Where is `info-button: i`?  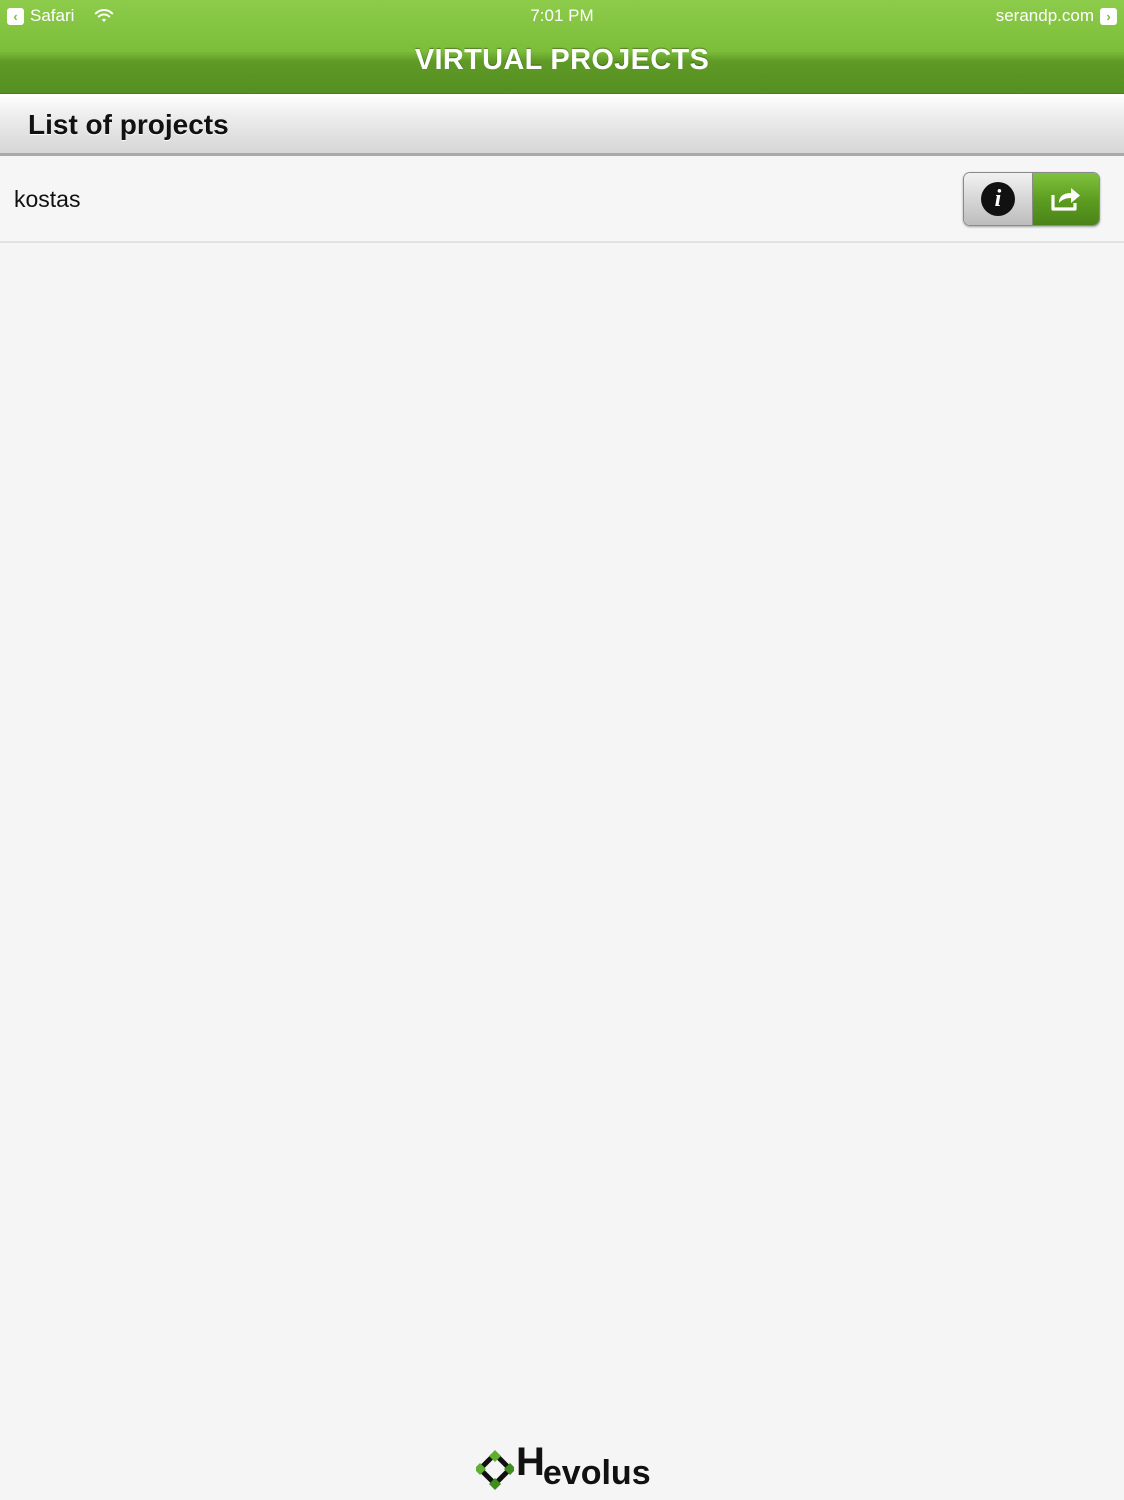 info-button: i is located at coordinates (998, 199).